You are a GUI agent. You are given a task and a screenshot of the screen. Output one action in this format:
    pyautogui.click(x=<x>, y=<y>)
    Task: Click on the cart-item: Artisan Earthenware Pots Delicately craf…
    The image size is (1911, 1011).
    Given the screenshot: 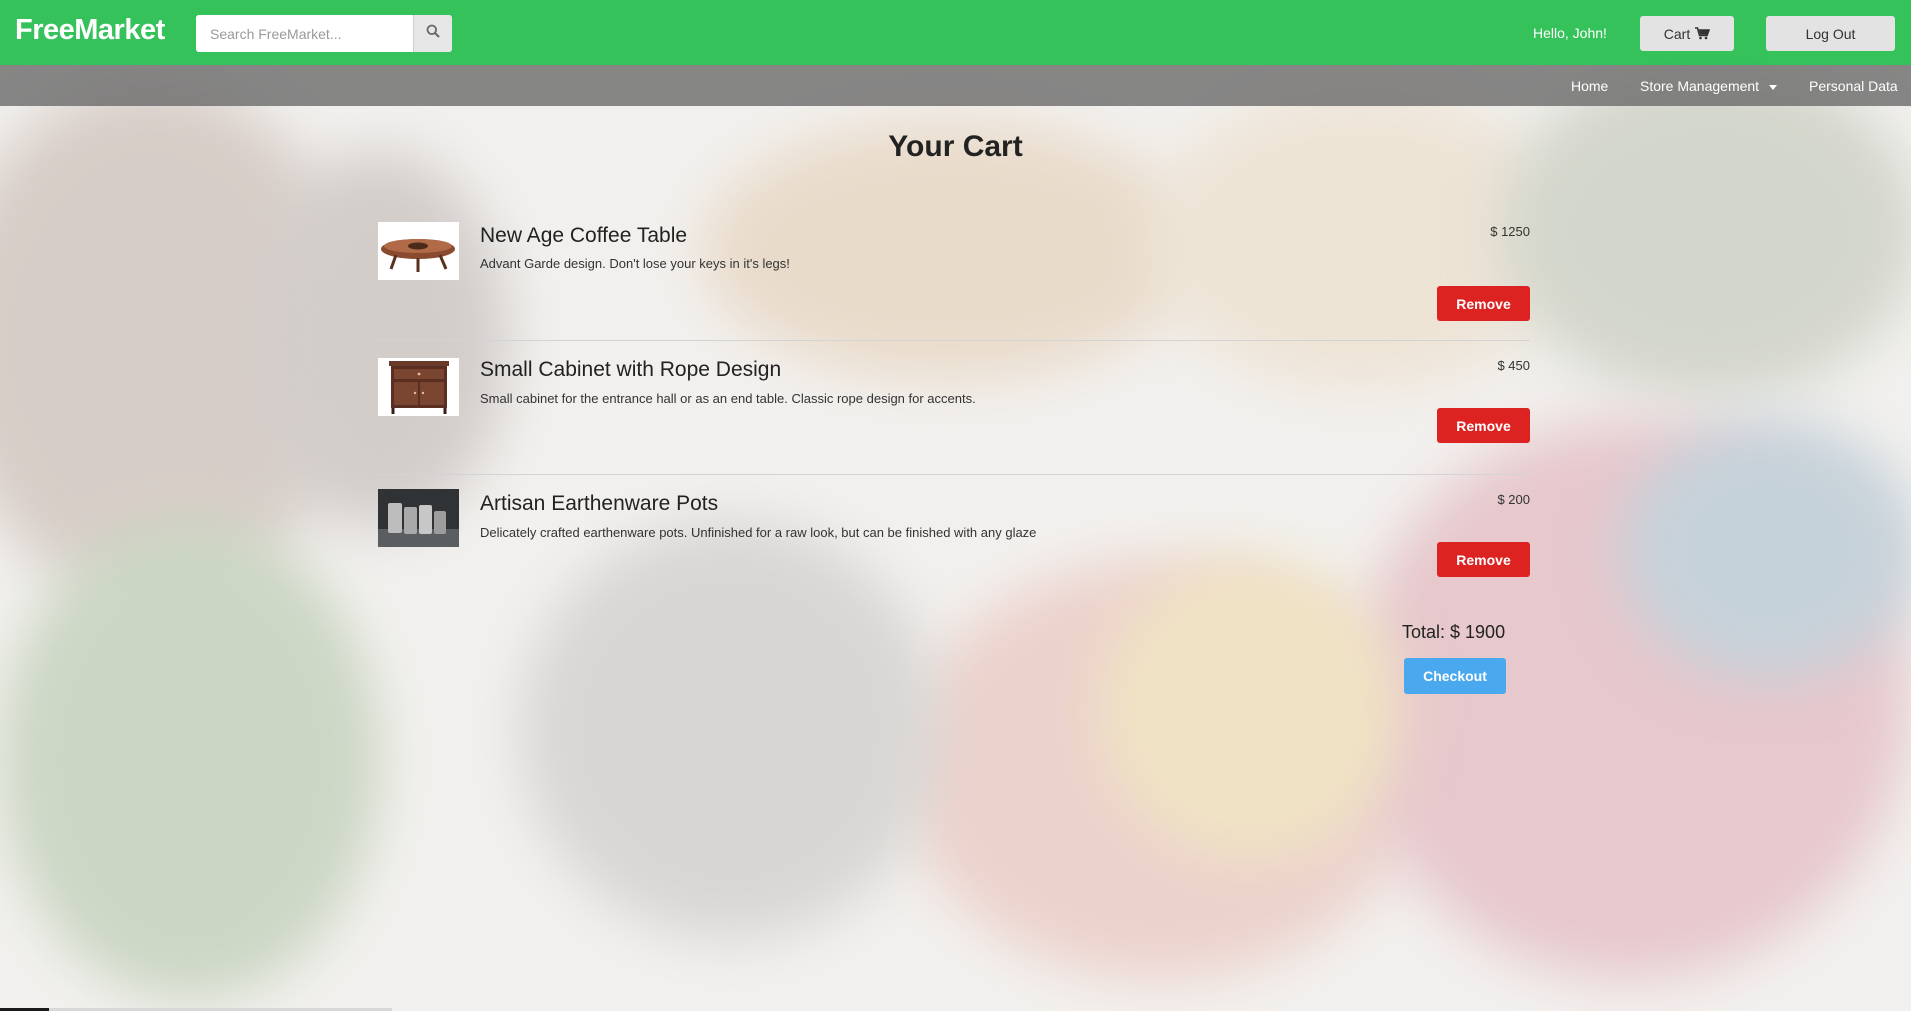 What is the action you would take?
    pyautogui.click(x=954, y=541)
    